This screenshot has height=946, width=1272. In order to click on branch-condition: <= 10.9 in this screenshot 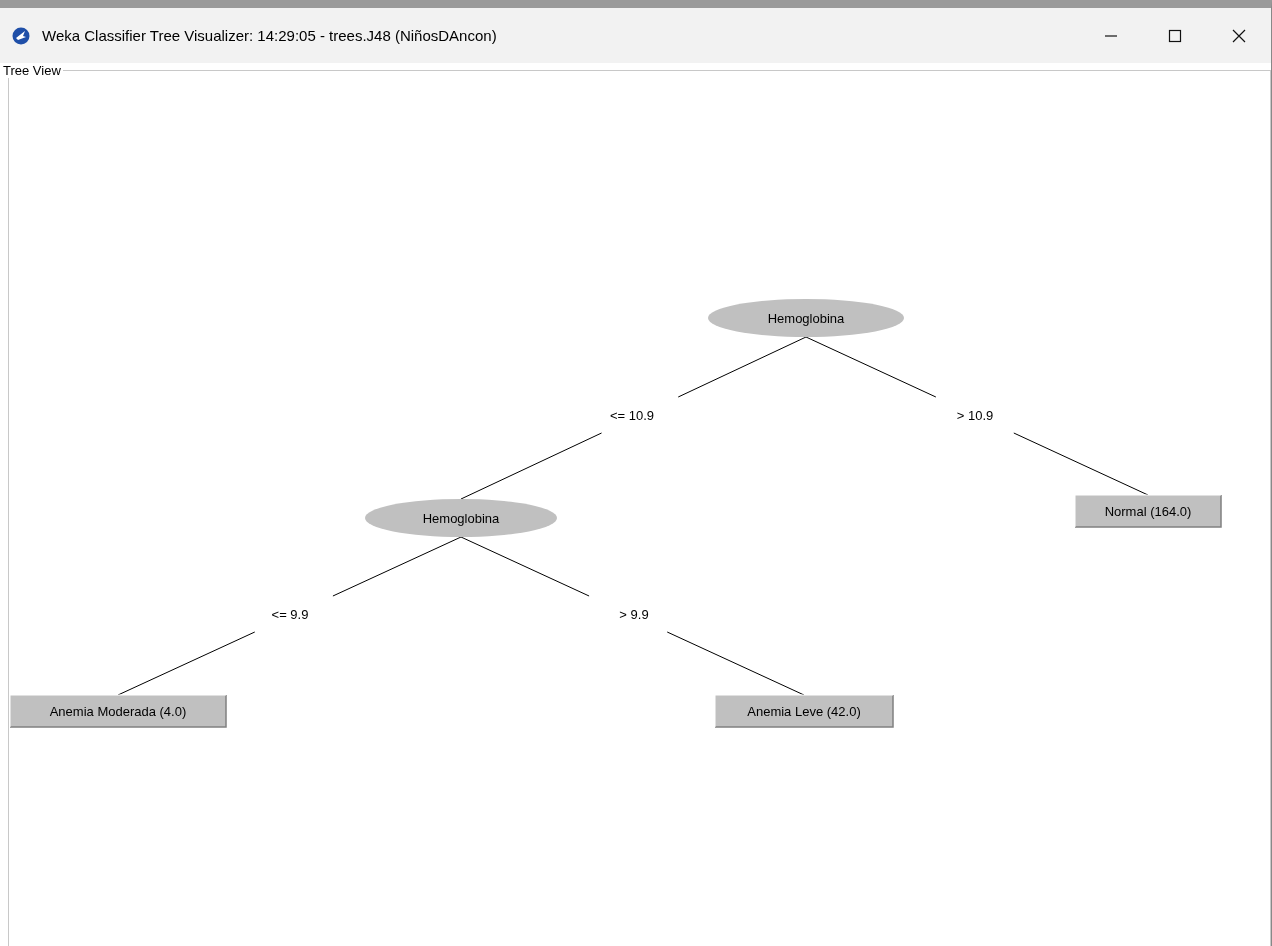, I will do `click(632, 415)`.